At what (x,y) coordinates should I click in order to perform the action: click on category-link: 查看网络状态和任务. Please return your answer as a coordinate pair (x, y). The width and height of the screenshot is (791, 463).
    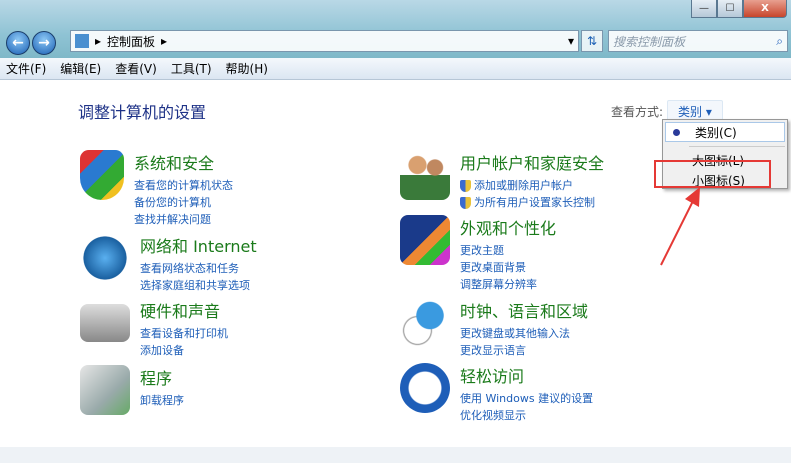
    Looking at the image, I should click on (198, 268).